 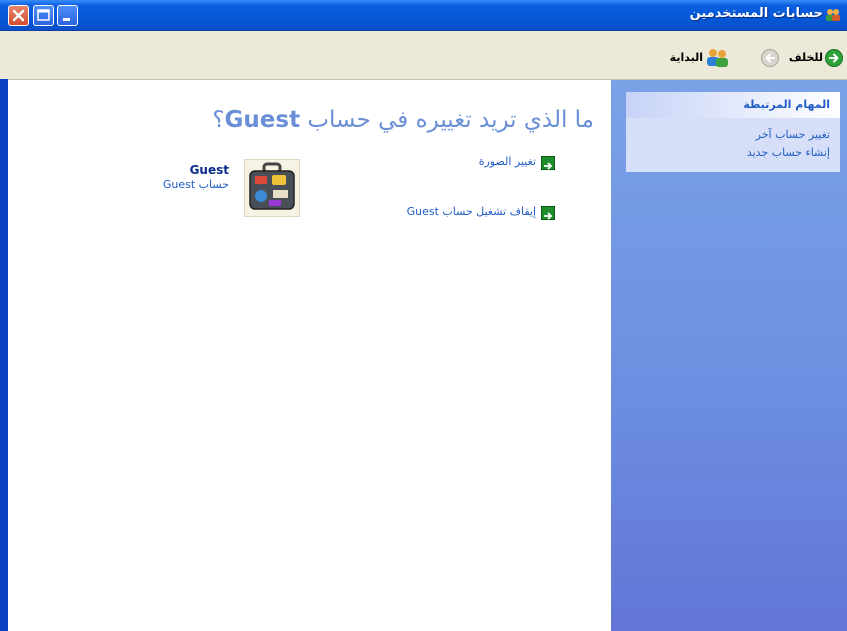 I want to click on minimize-icon, so click(x=66, y=19).